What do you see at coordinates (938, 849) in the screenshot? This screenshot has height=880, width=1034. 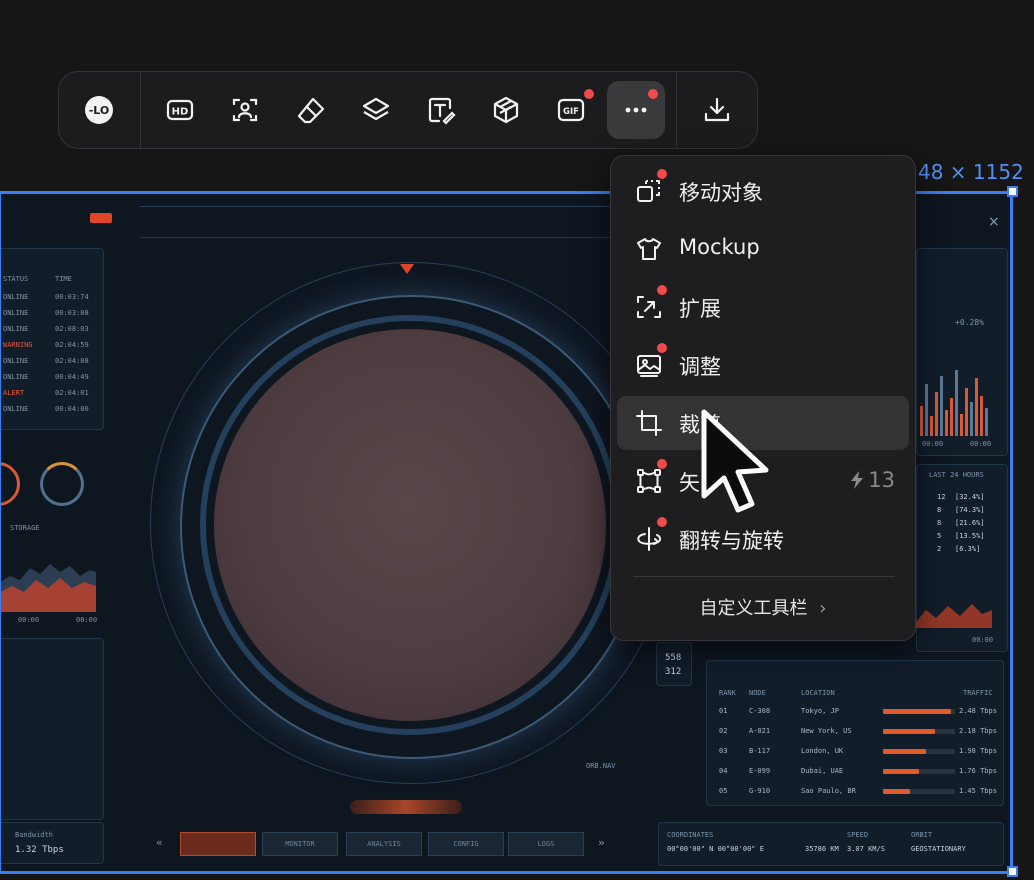 I see `orbit-value: GEOSTATIONARY` at bounding box center [938, 849].